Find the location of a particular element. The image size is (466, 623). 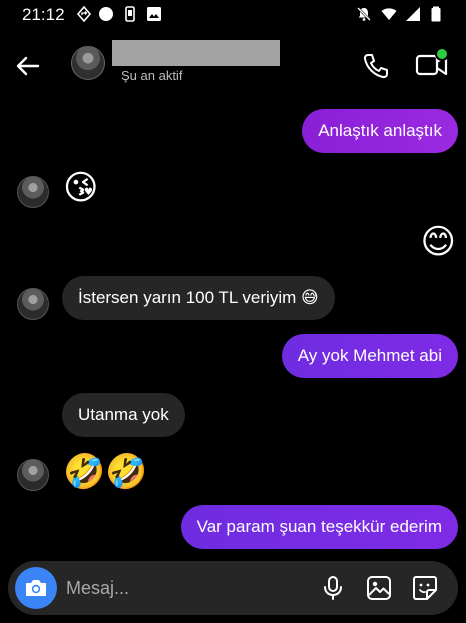

gallery-button is located at coordinates (379, 588).